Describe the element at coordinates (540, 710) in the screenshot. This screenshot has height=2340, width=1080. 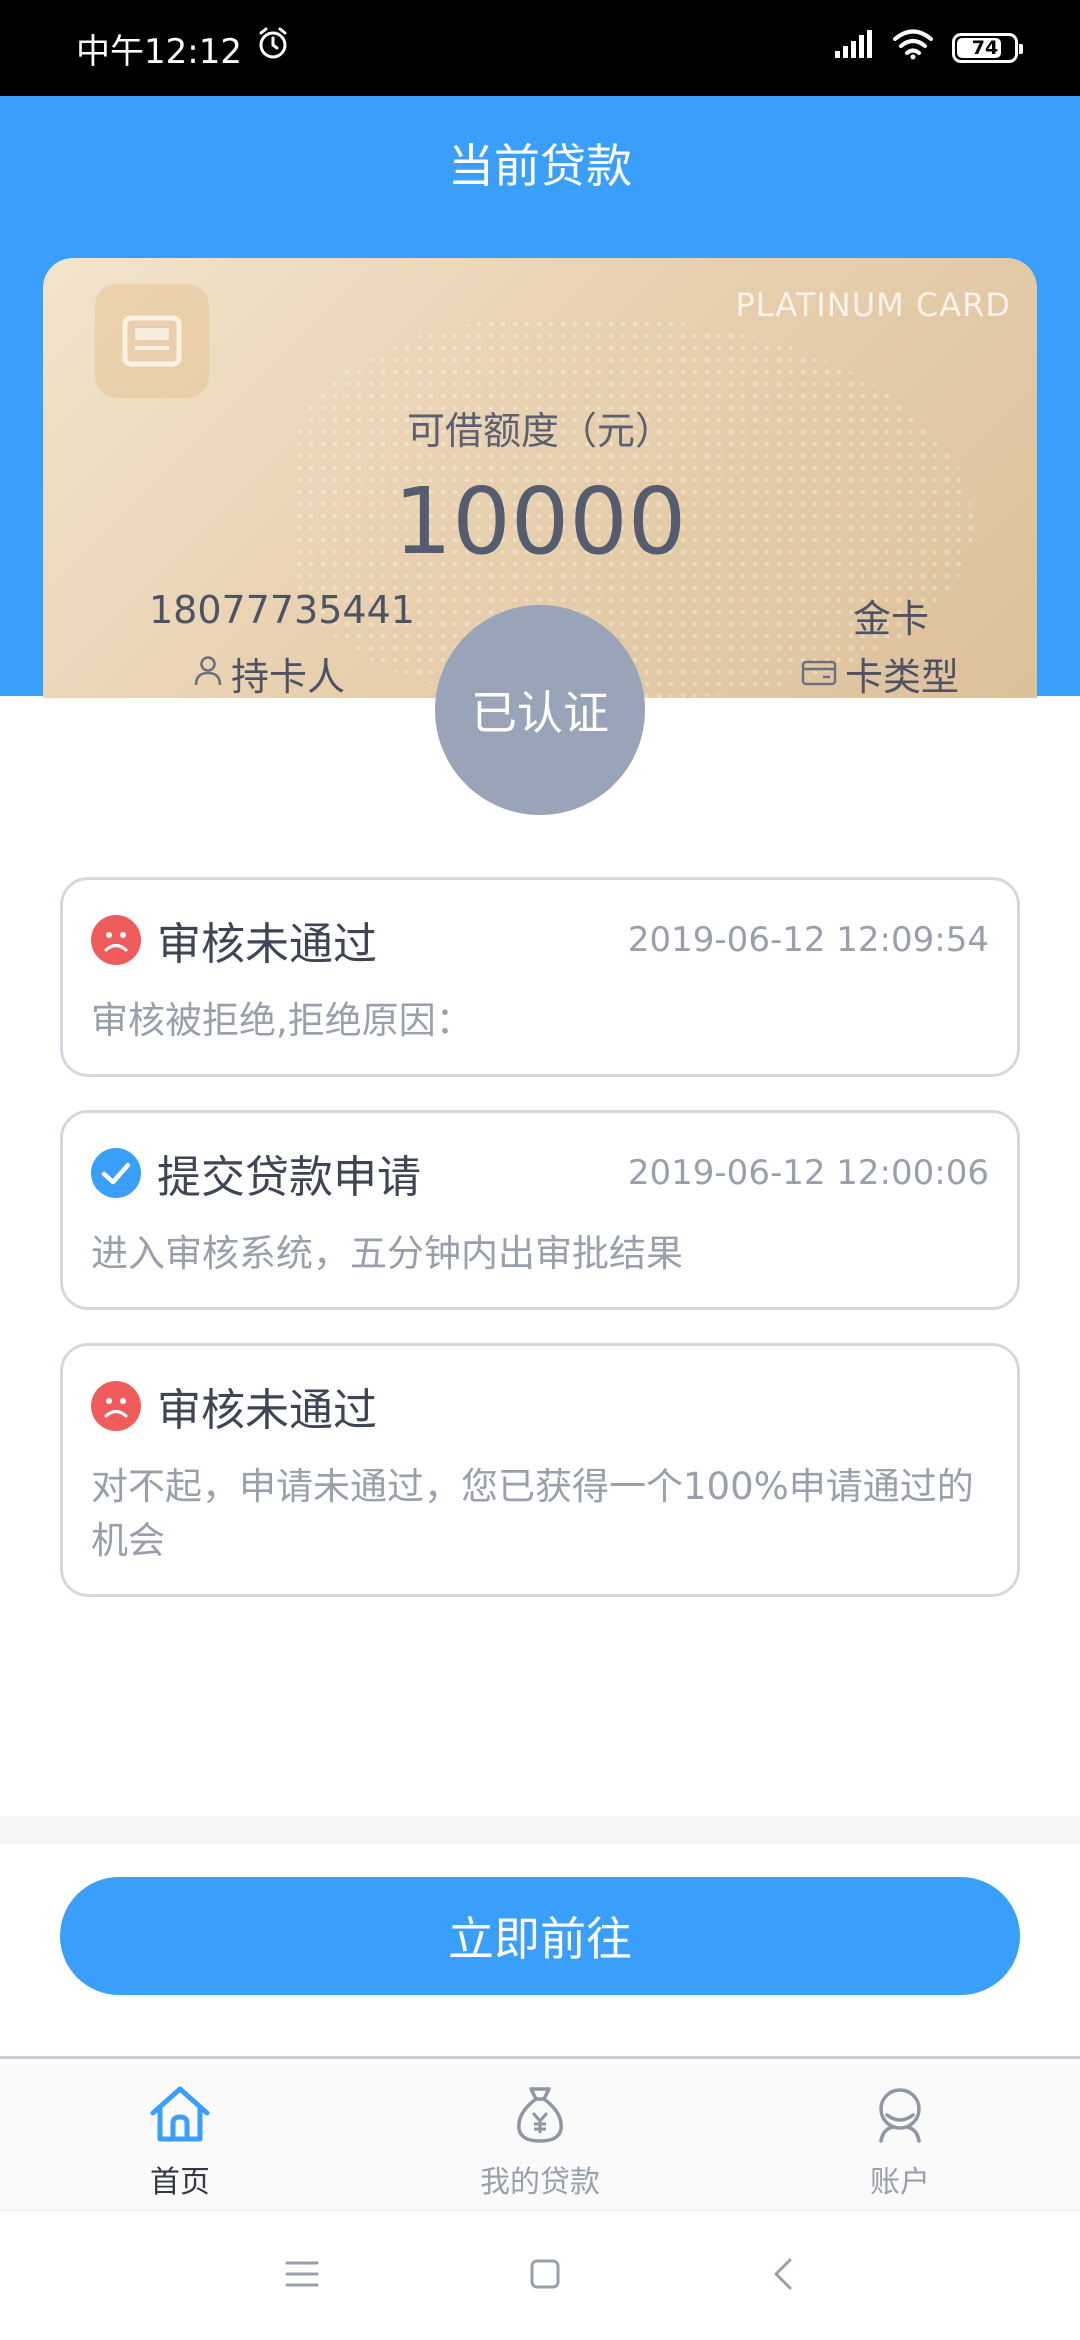
I see `verified-badge: 已认证` at that location.